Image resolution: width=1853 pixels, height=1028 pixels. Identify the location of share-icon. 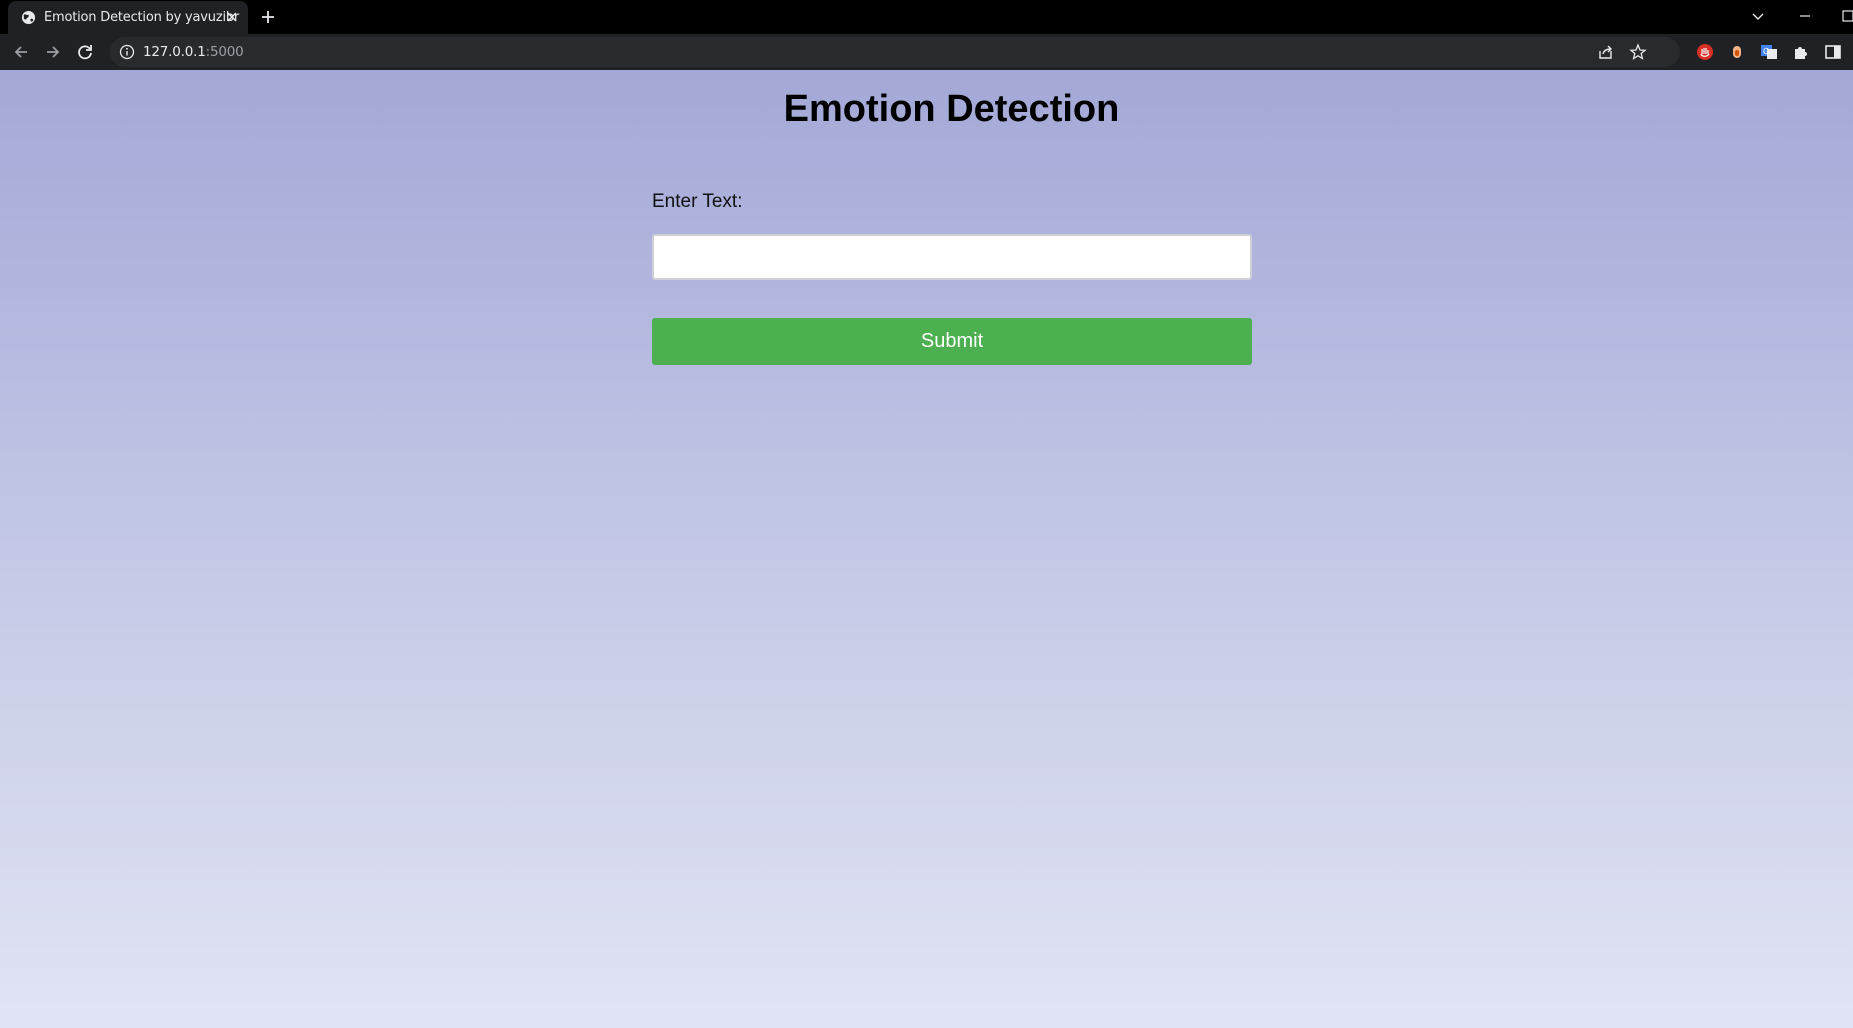
(1606, 52).